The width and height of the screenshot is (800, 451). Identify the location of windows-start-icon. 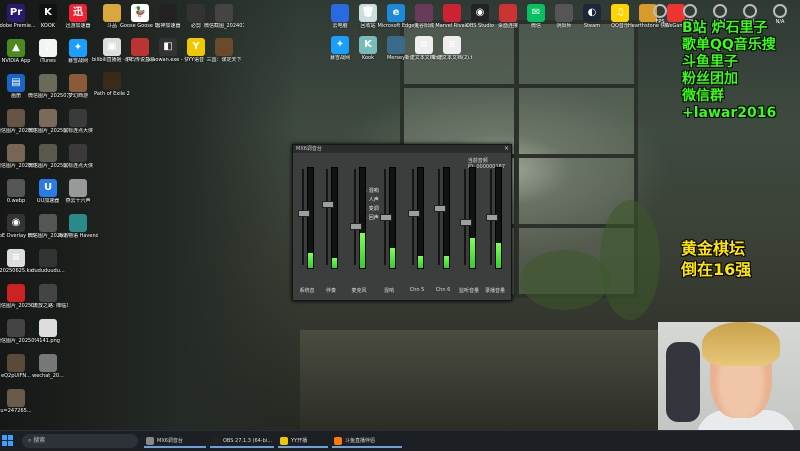
(9, 441).